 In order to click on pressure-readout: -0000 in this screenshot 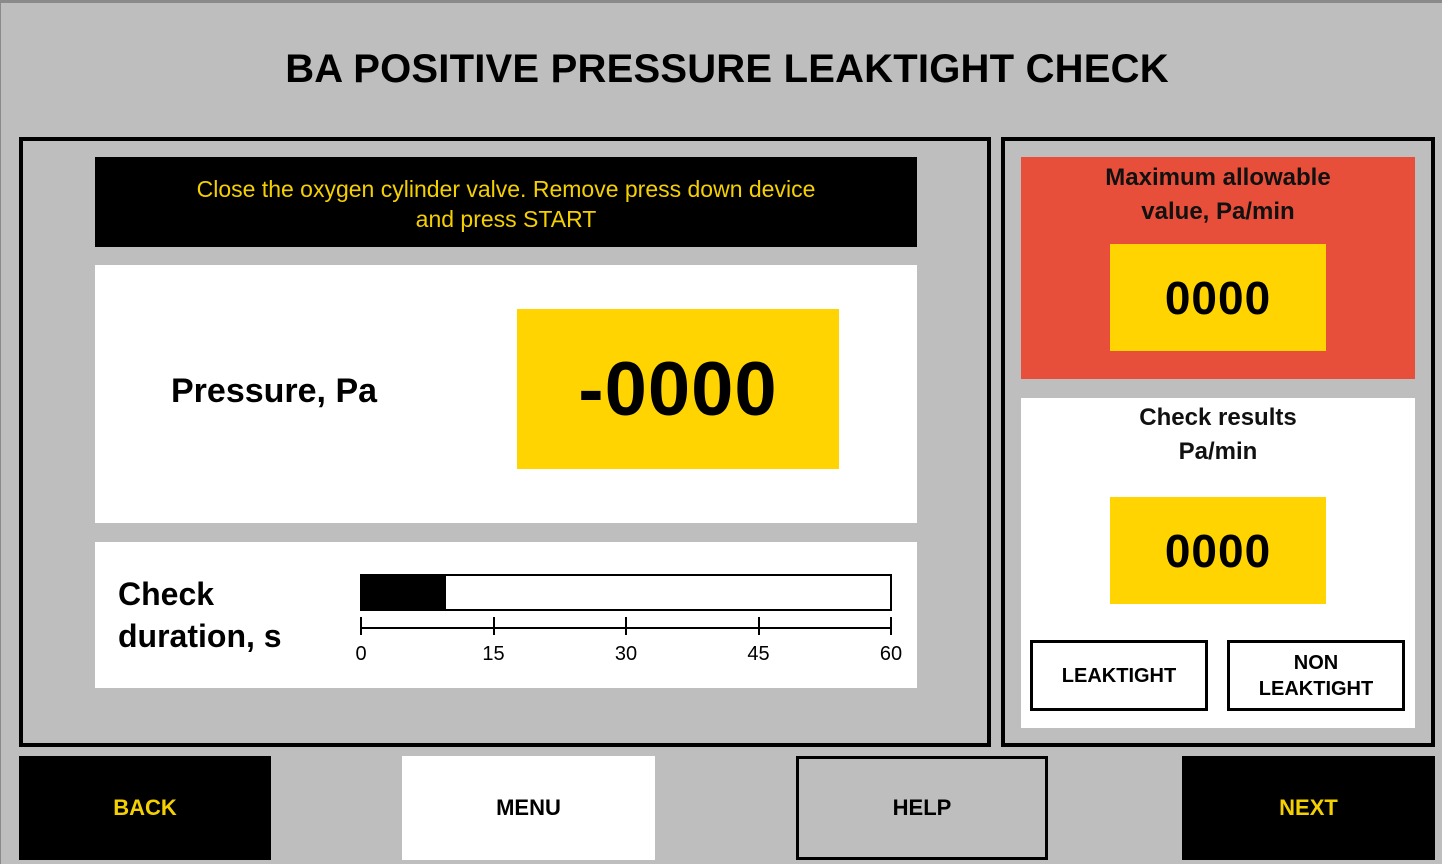, I will do `click(678, 389)`.